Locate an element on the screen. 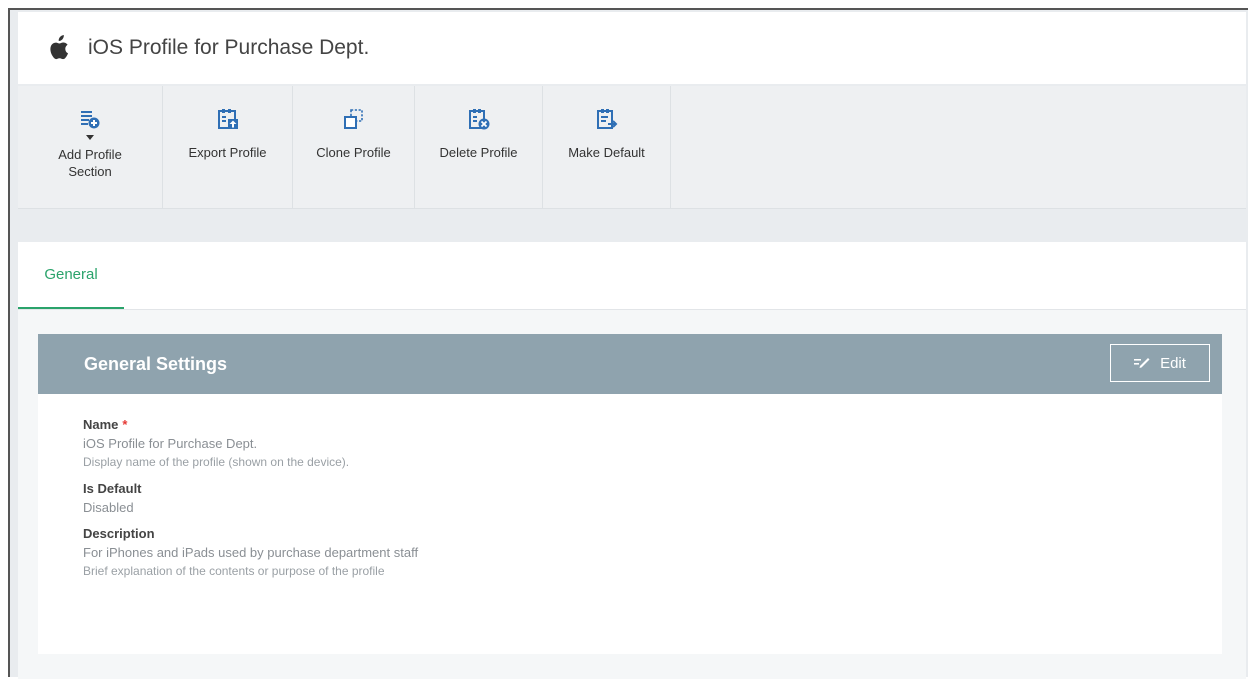 The height and width of the screenshot is (679, 1248). panel-header: General Settings Edit is located at coordinates (630, 364).